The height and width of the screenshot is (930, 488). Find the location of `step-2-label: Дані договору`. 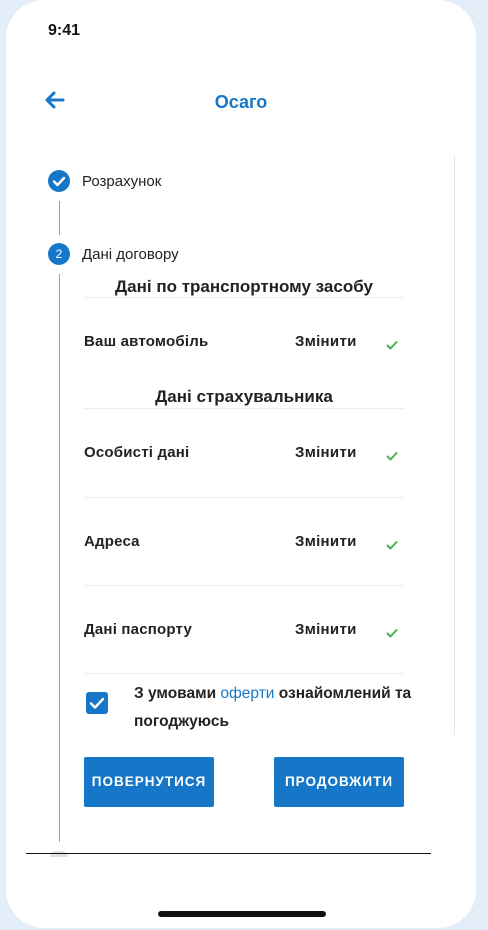

step-2-label: Дані договору is located at coordinates (130, 254).